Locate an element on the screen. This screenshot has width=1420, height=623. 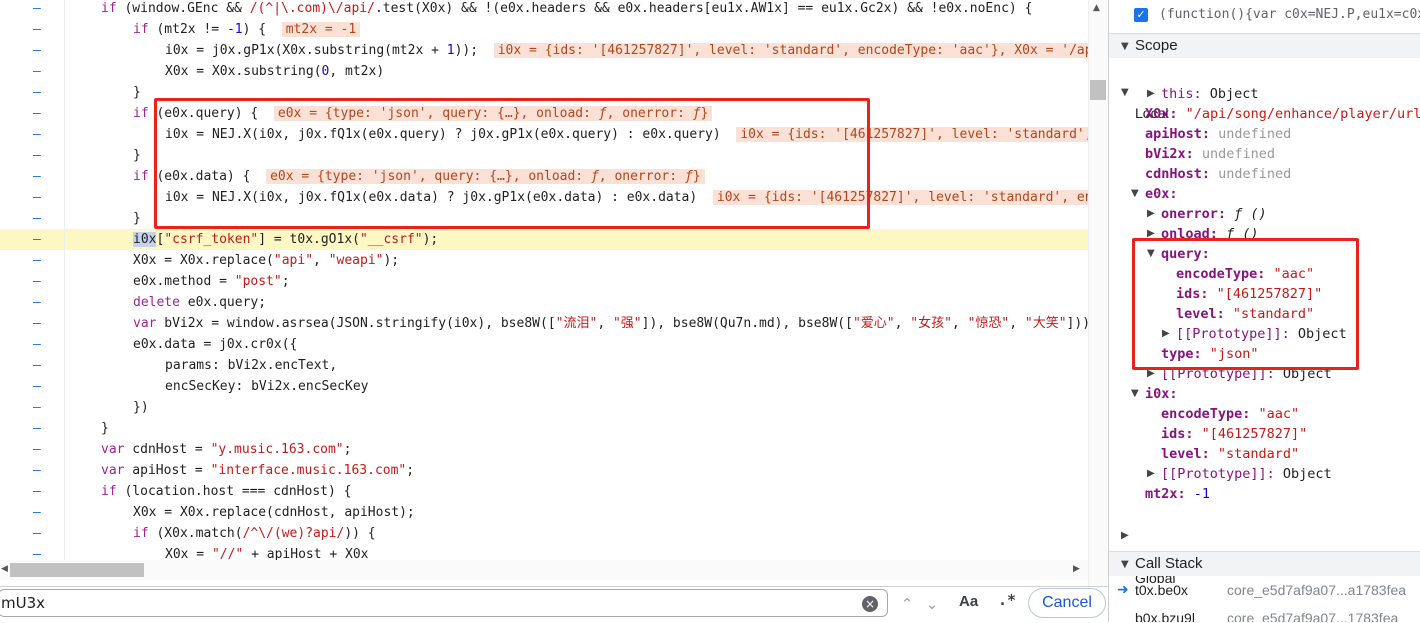
scope-variable-row: ▶ this: Object is located at coordinates (1264, 94).